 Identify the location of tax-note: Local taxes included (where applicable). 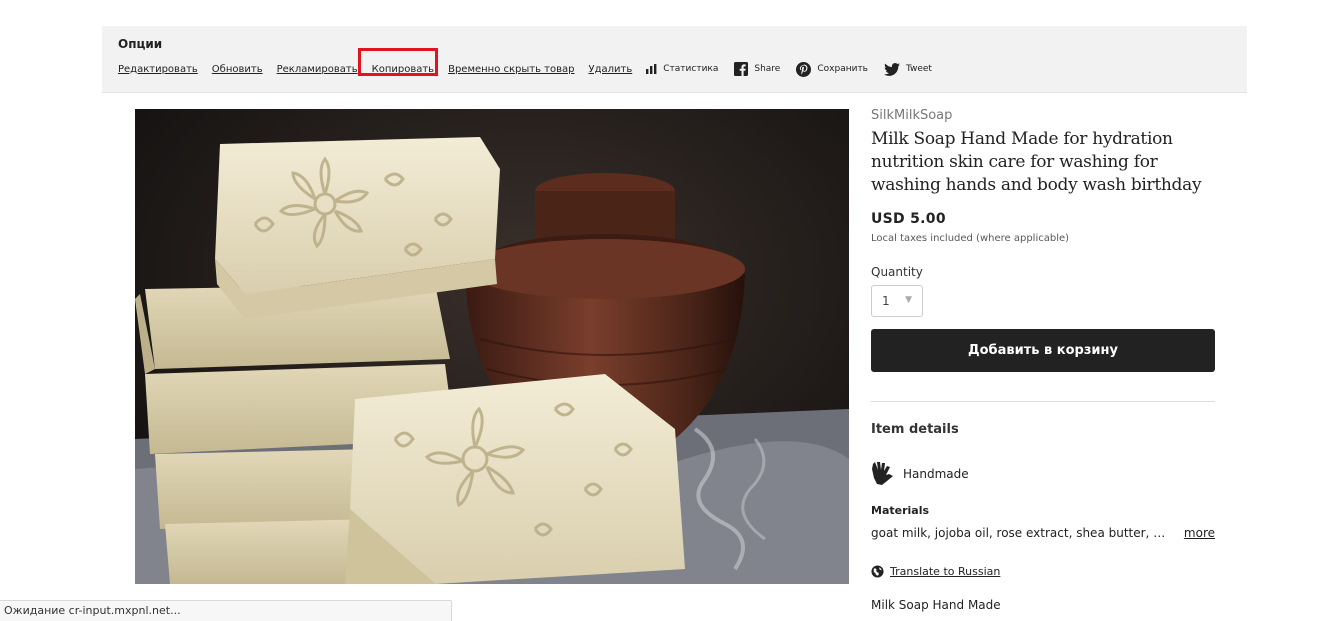
(970, 238).